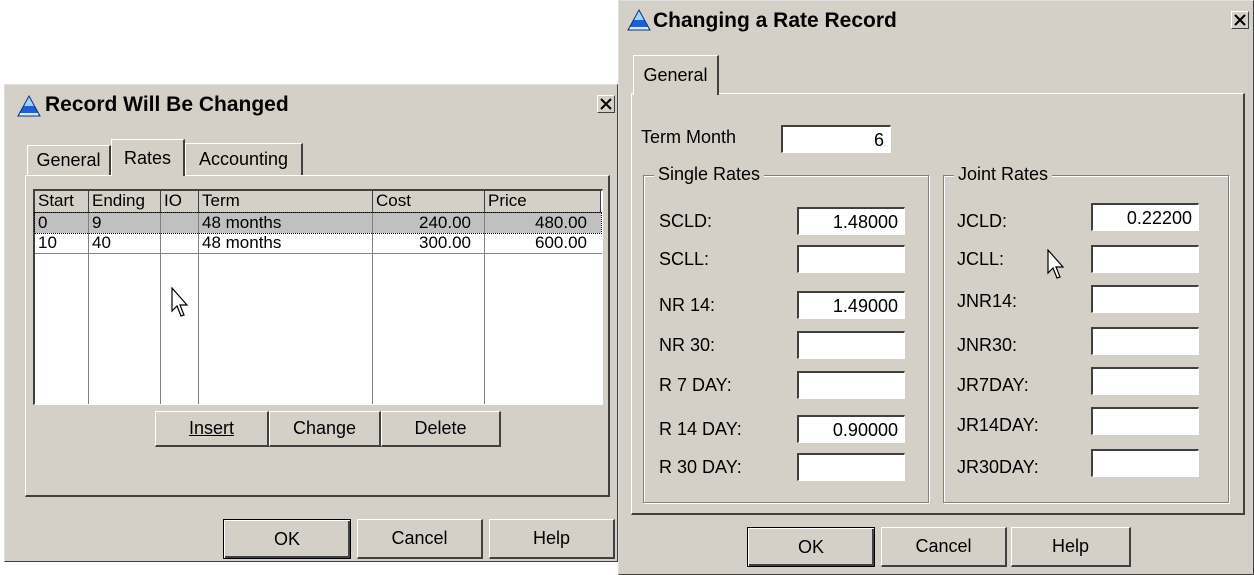 The height and width of the screenshot is (575, 1254). What do you see at coordinates (173, 200) in the screenshot?
I see `header-label: IO` at bounding box center [173, 200].